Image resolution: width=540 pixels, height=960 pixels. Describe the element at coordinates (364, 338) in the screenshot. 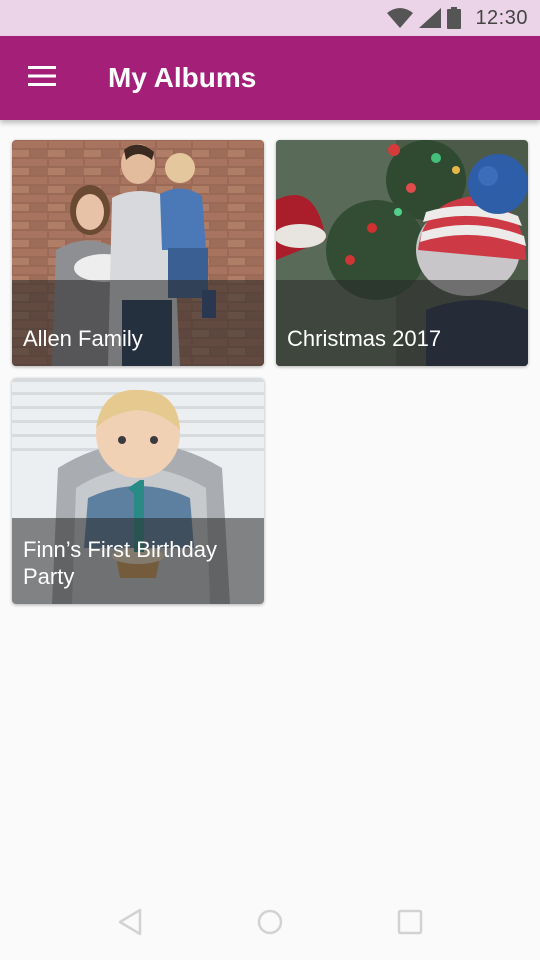

I see `album-title: Christmas 2017` at that location.